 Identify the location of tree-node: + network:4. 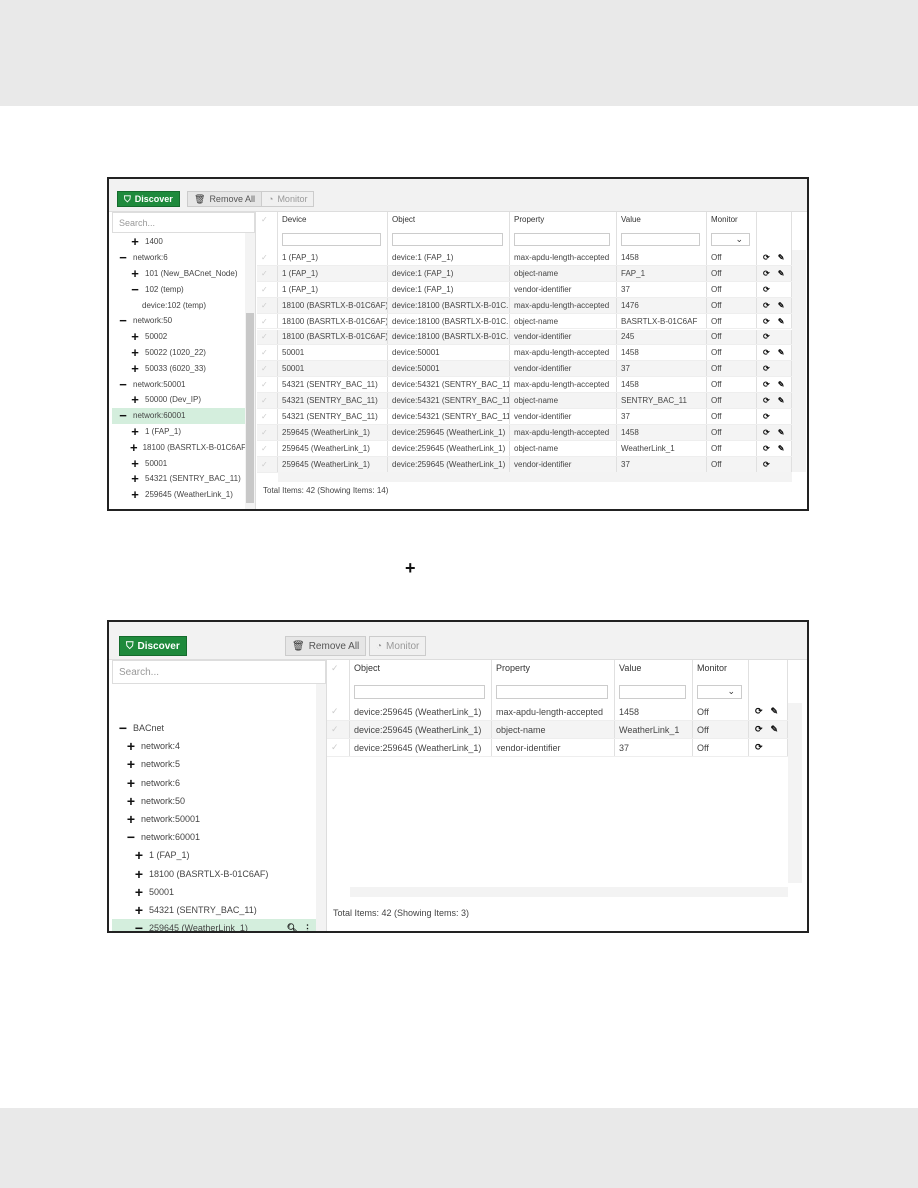
(214, 746).